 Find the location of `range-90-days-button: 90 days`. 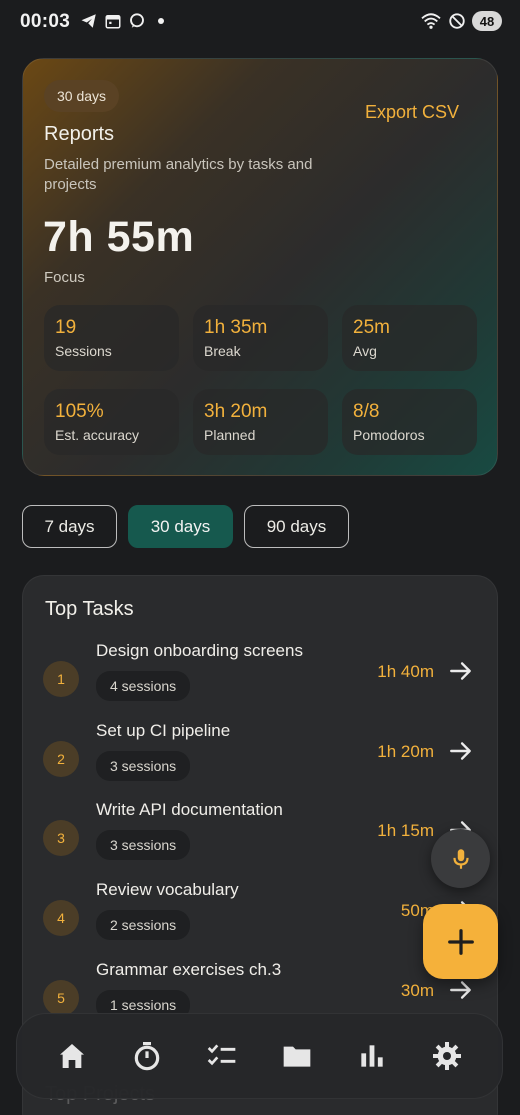

range-90-days-button: 90 days is located at coordinates (296, 526).